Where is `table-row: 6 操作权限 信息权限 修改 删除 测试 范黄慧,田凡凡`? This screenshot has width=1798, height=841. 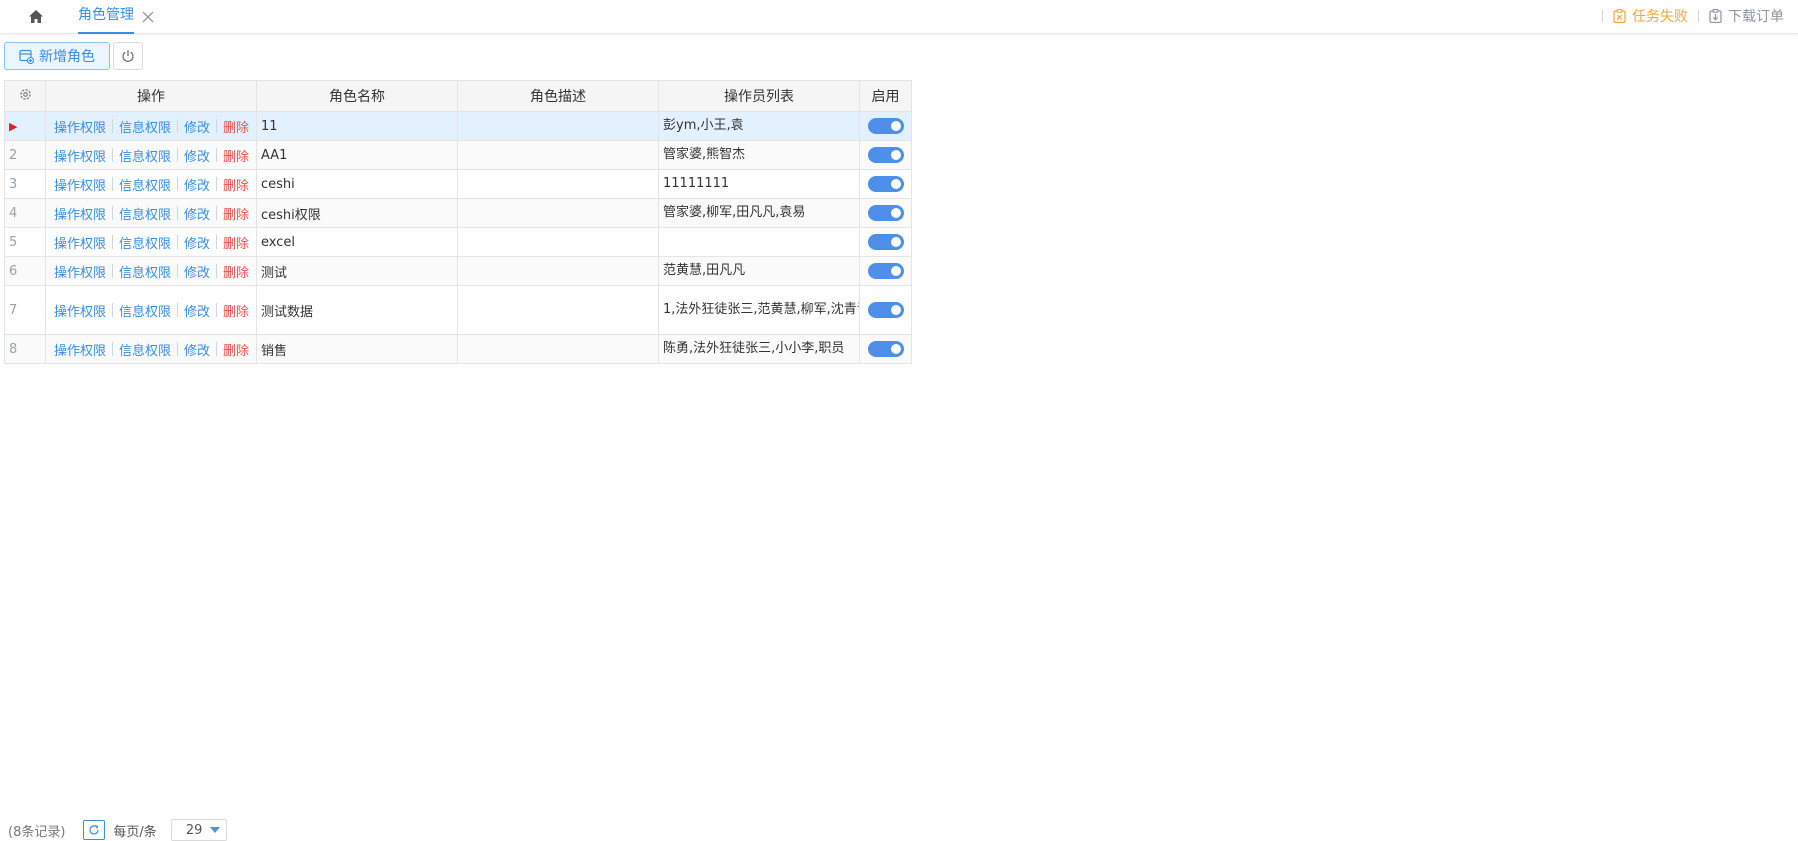 table-row: 6 操作权限 信息权限 修改 删除 测试 范黄慧,田凡凡 is located at coordinates (458, 271).